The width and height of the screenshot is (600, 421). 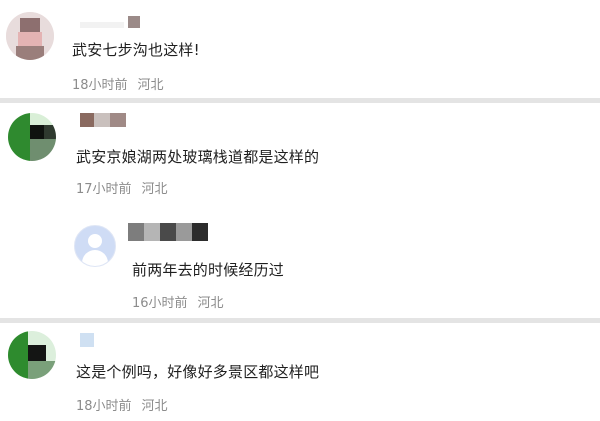 I want to click on comment-meta: 17小时前 河北, so click(x=122, y=187).